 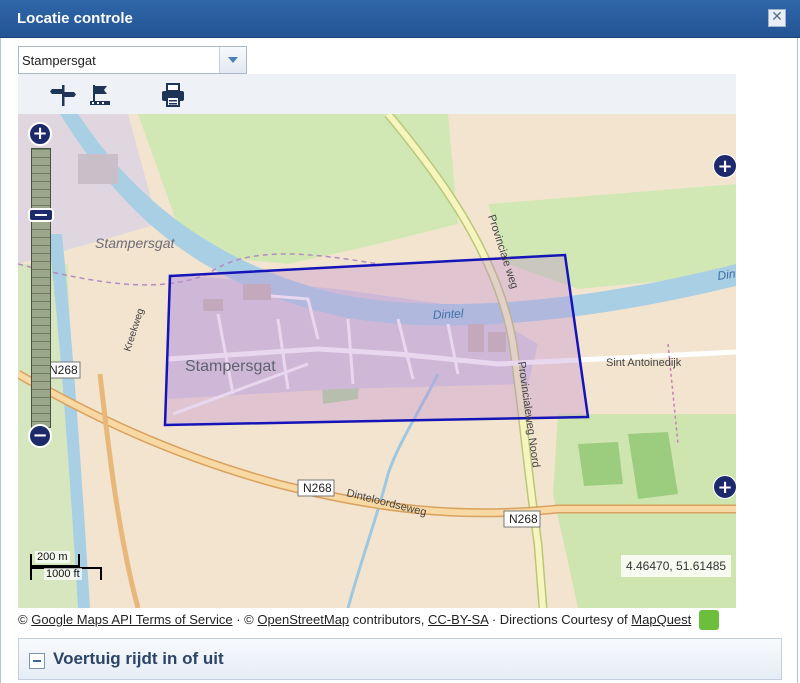 What do you see at coordinates (41, 215) in the screenshot?
I see `zoom-slider-handle` at bounding box center [41, 215].